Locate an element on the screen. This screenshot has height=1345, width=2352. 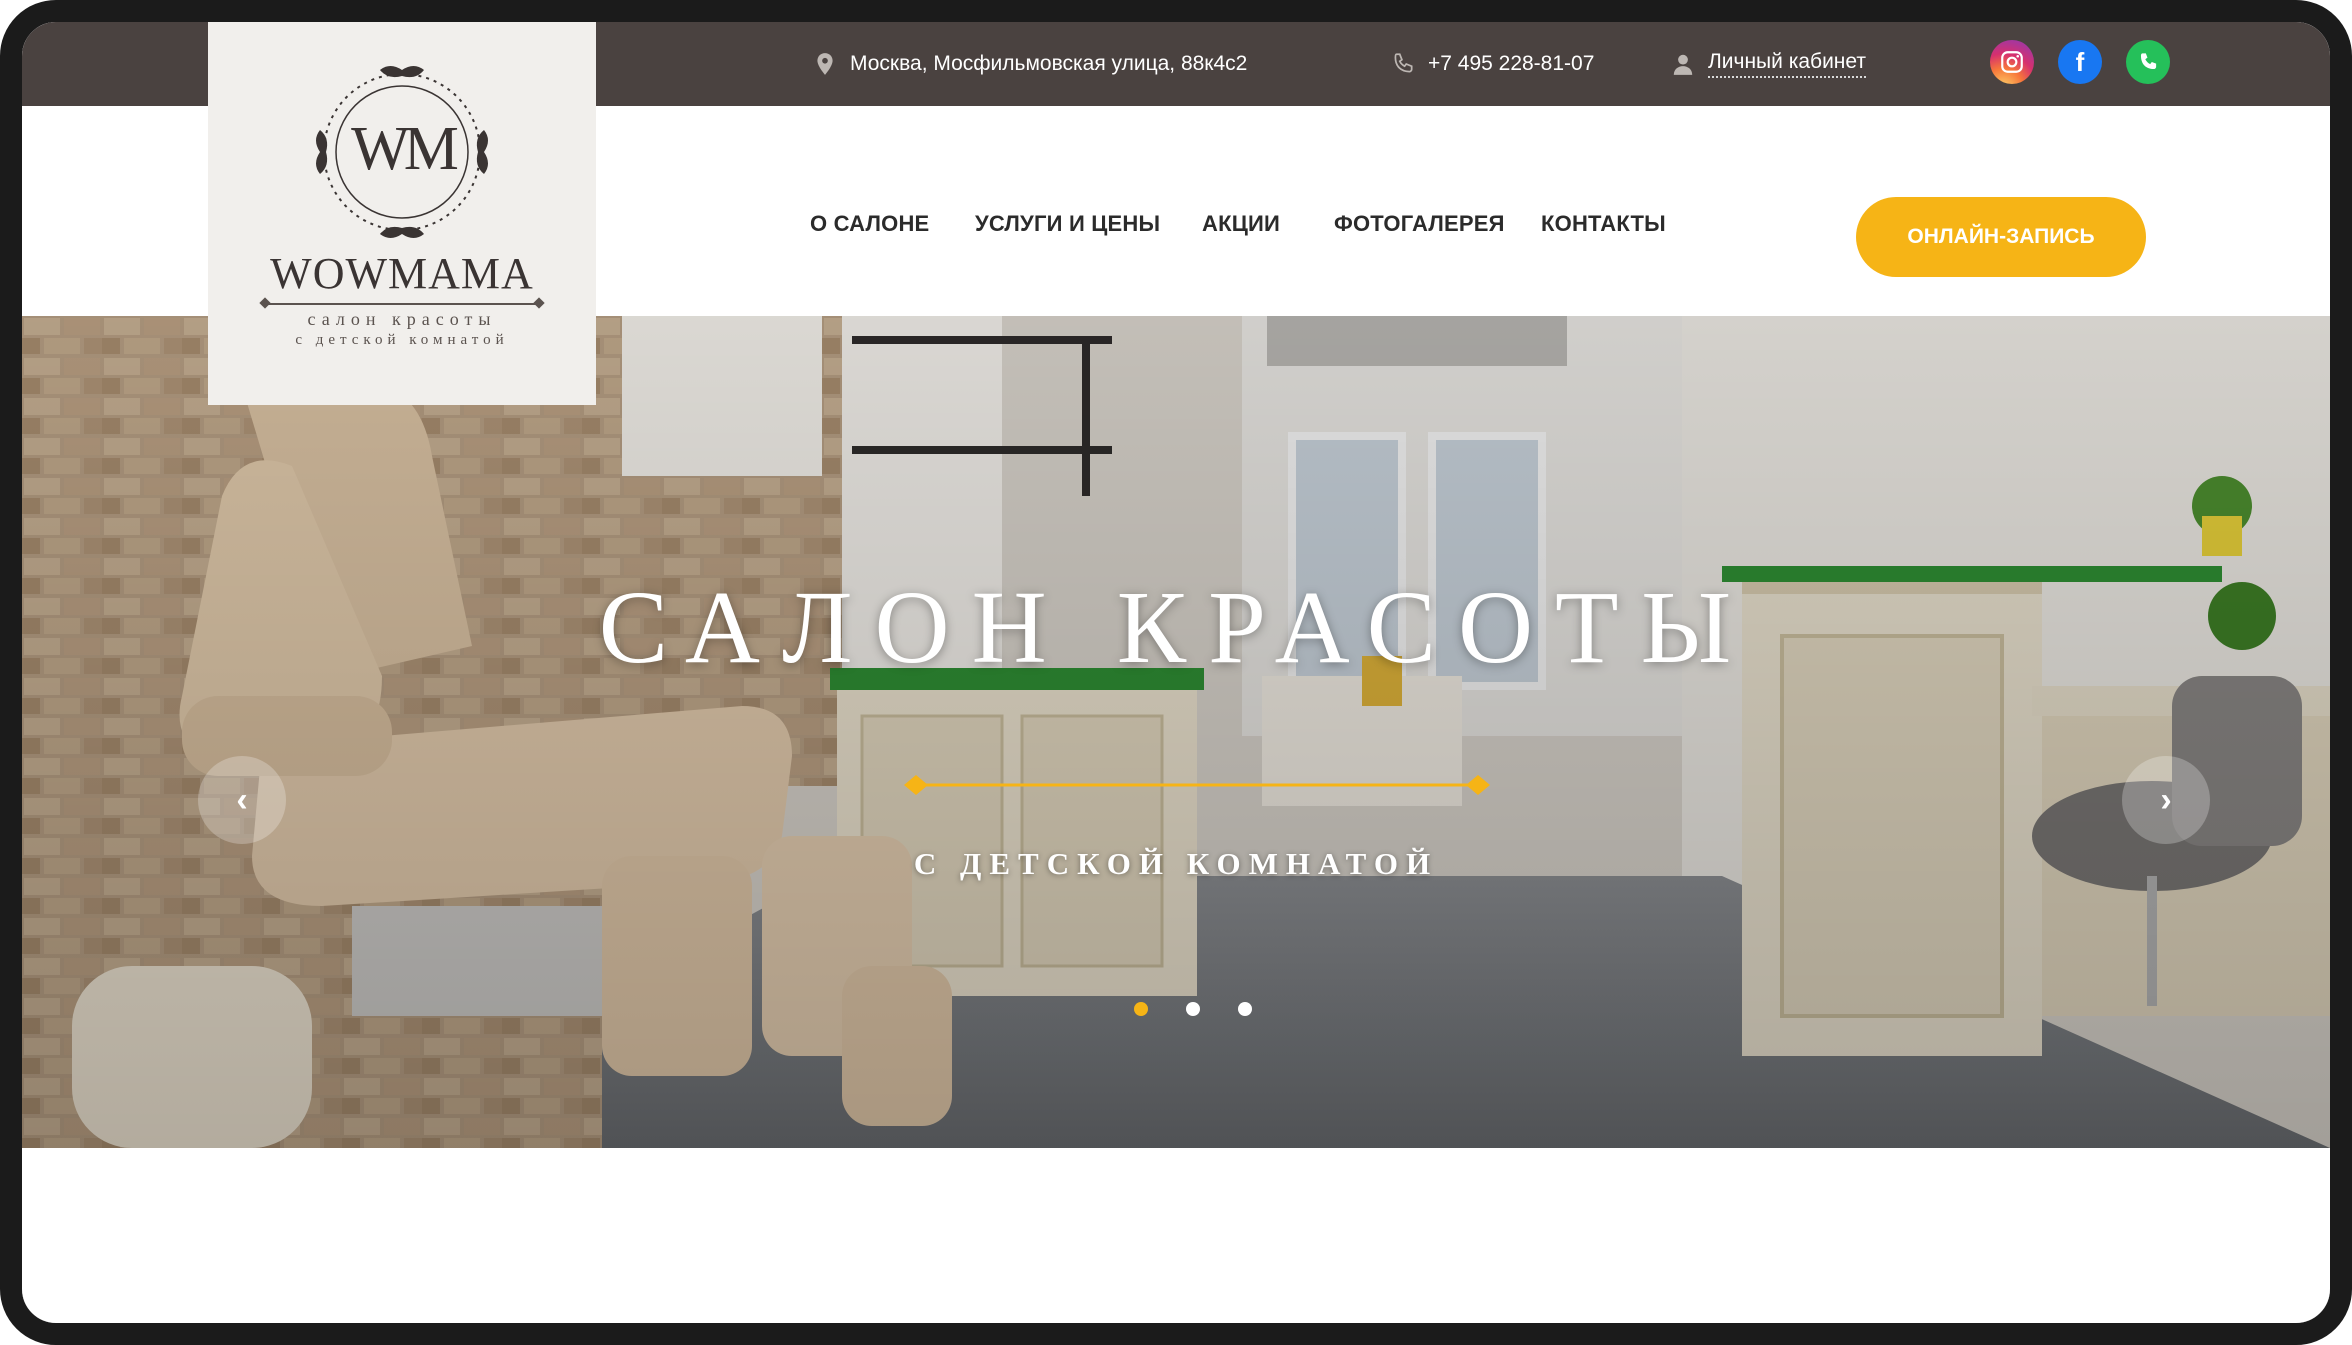
logo-monogram-emblem: WM is located at coordinates (402, 152).